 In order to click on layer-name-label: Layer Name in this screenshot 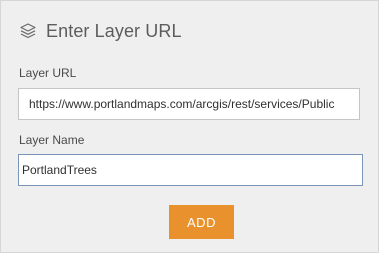, I will do `click(52, 140)`.